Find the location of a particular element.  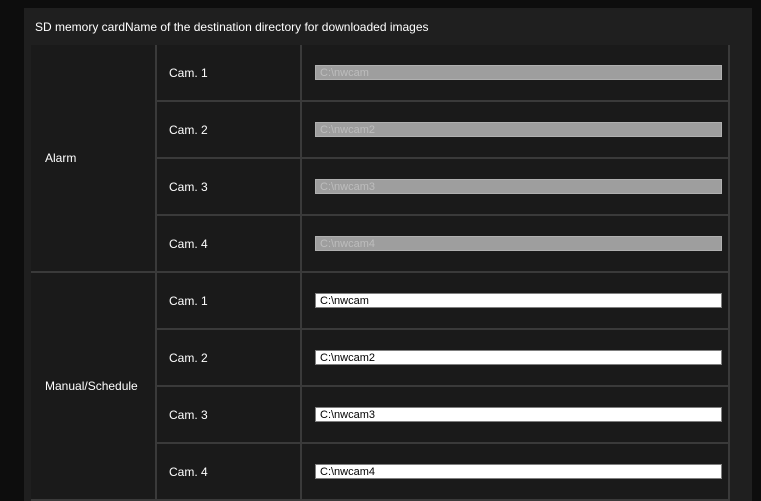

manual-cam-3-label: Cam. 3 is located at coordinates (229, 415).